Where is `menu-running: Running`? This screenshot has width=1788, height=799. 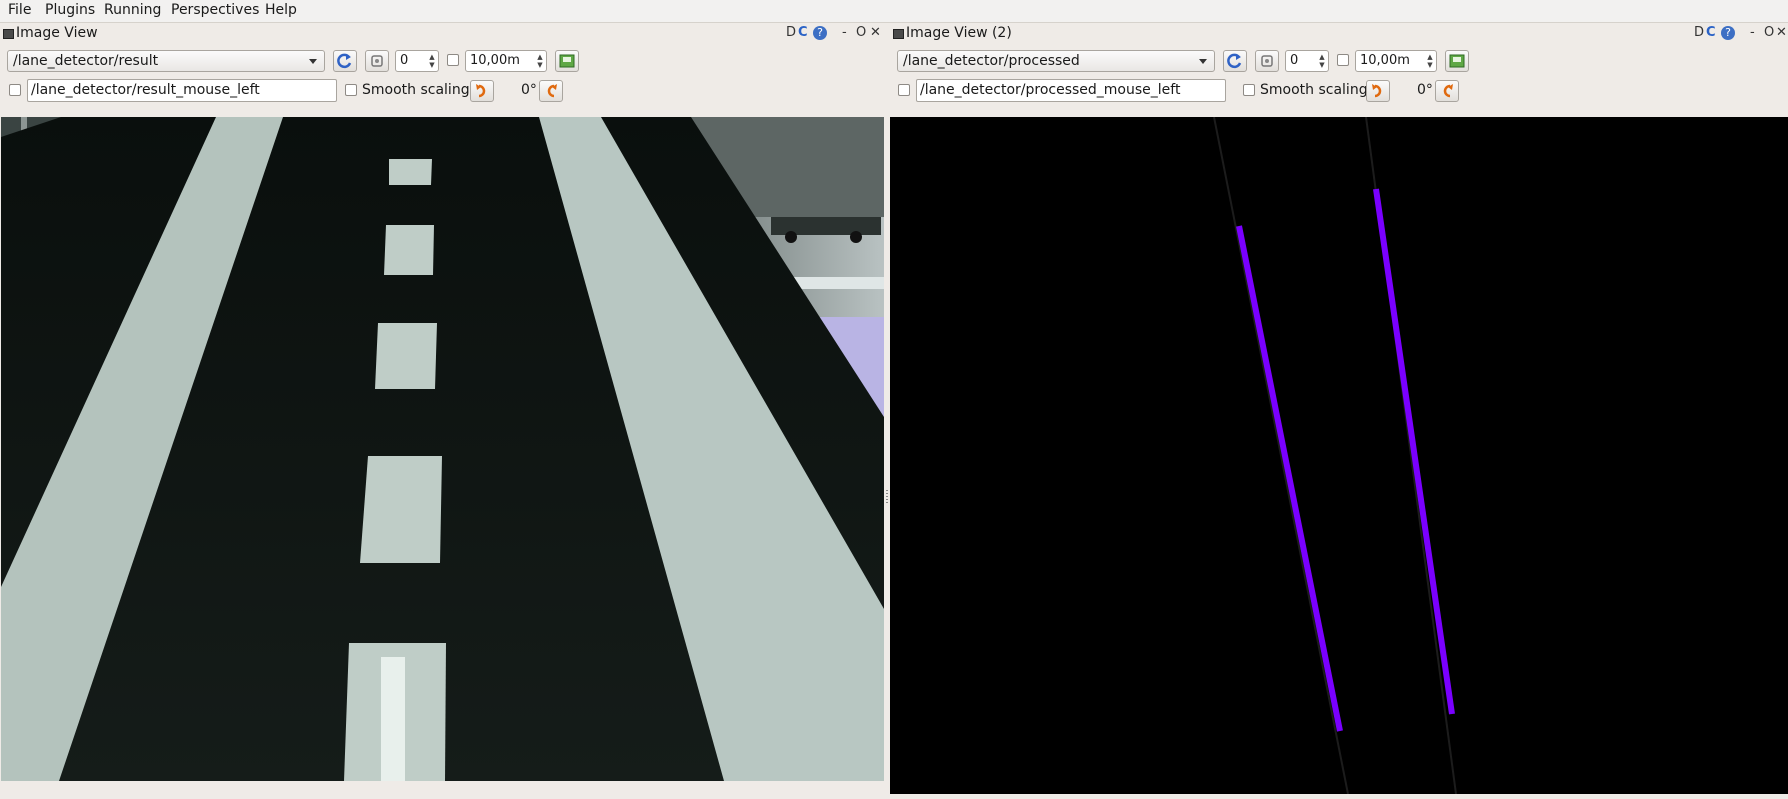 menu-running: Running is located at coordinates (132, 10).